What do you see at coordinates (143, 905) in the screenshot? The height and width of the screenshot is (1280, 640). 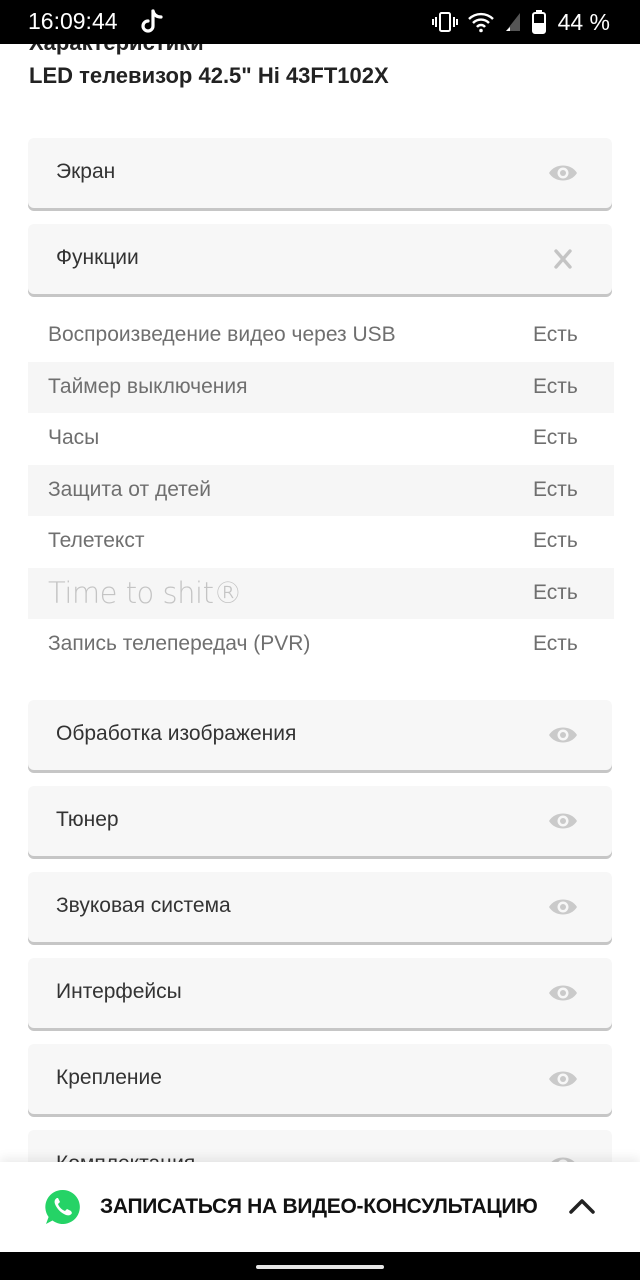 I see `section-label: Звуковая система` at bounding box center [143, 905].